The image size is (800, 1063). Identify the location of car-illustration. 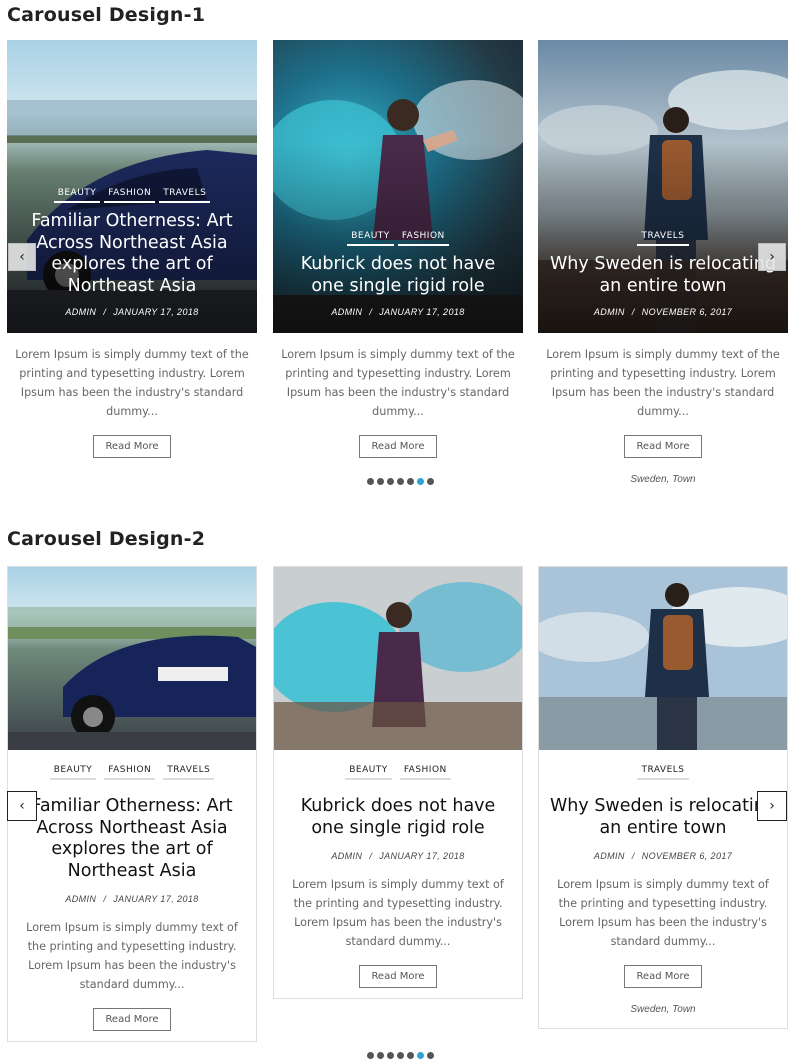
(132, 678).